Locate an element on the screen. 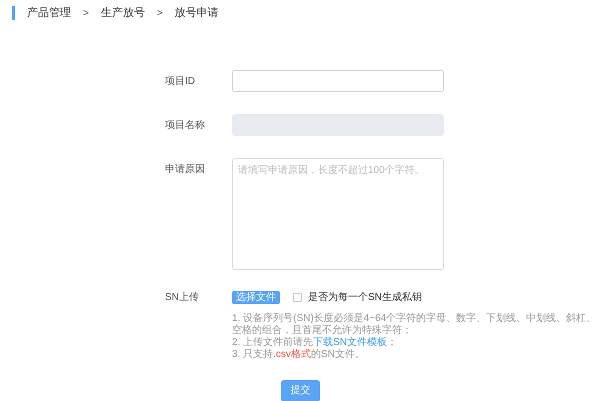  text-input is located at coordinates (338, 81).